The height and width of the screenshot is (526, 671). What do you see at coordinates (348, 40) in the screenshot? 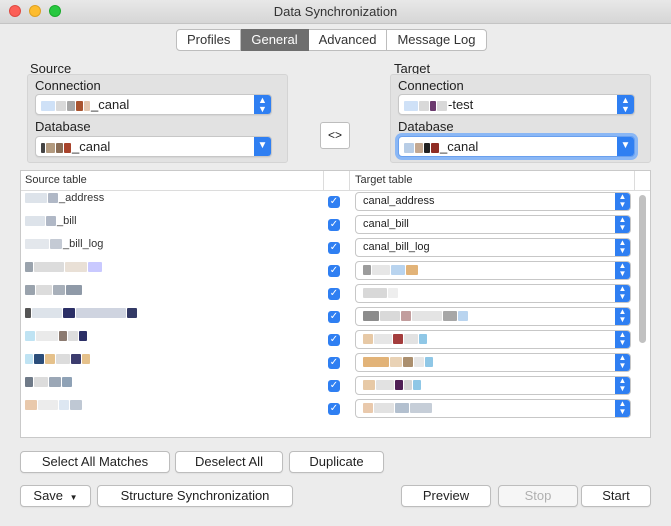
I see `tab-advanced: Advanced` at bounding box center [348, 40].